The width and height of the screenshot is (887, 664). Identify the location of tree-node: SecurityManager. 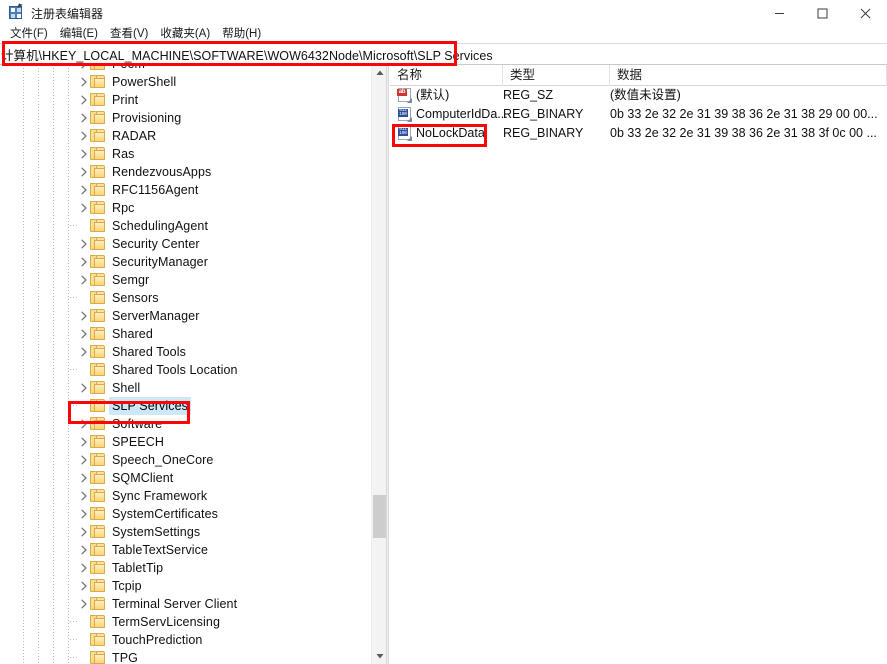
(185, 262).